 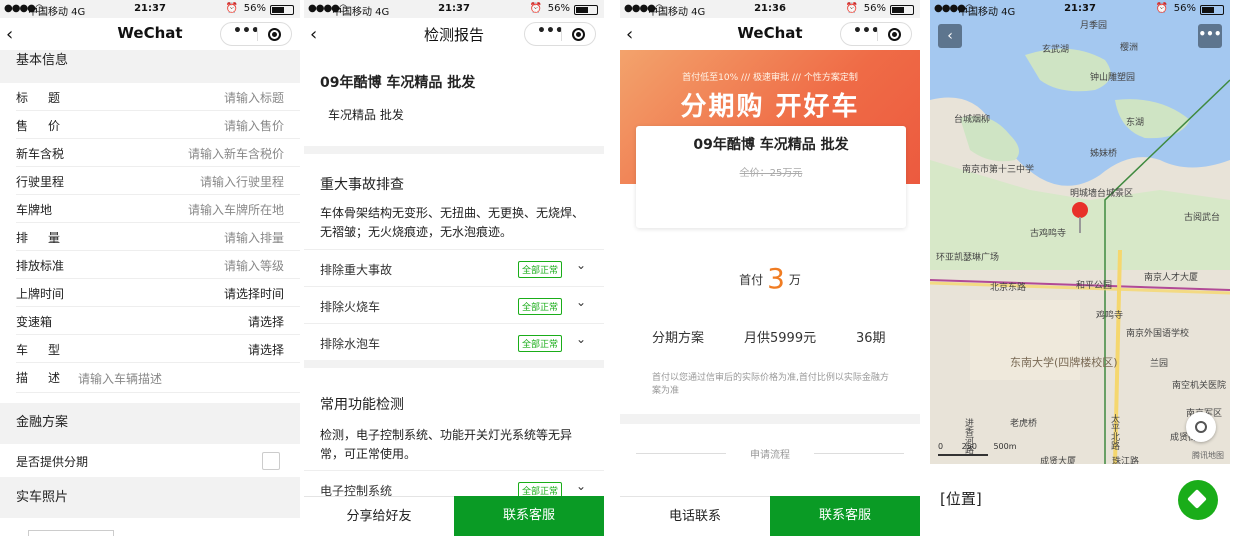 What do you see at coordinates (158, 97) in the screenshot?
I see `form-row: 标题 请输入标题` at bounding box center [158, 97].